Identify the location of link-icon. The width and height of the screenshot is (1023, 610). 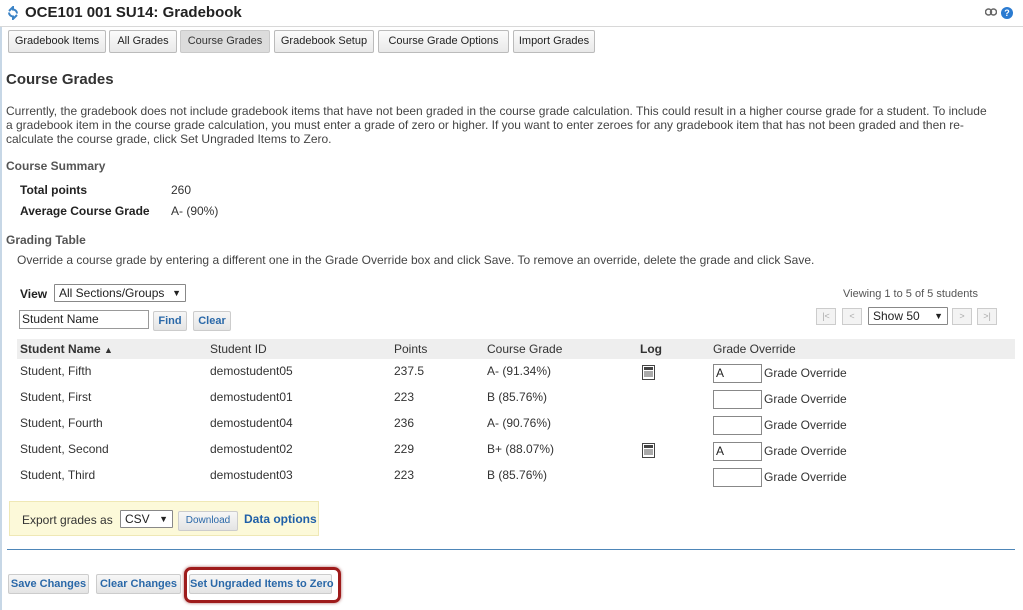
(991, 12).